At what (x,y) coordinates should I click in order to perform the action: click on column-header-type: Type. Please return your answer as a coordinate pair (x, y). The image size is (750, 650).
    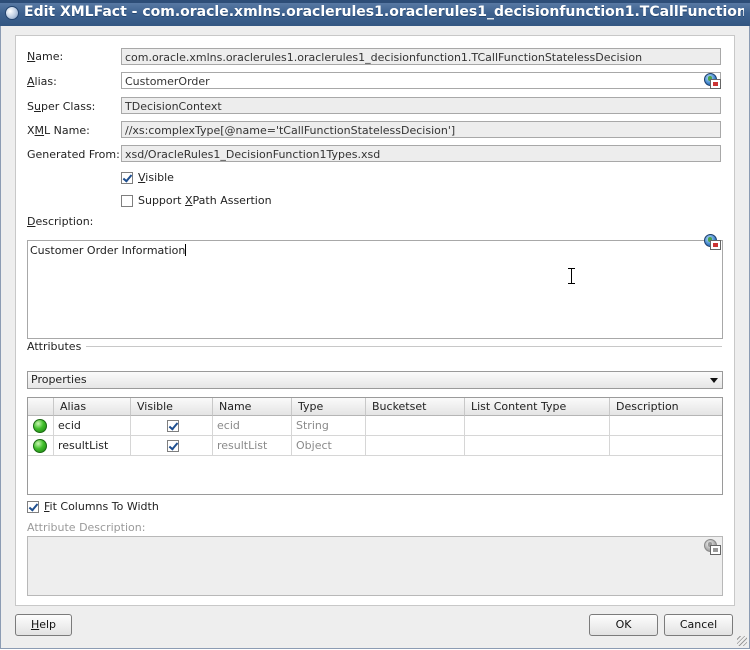
    Looking at the image, I should click on (329, 407).